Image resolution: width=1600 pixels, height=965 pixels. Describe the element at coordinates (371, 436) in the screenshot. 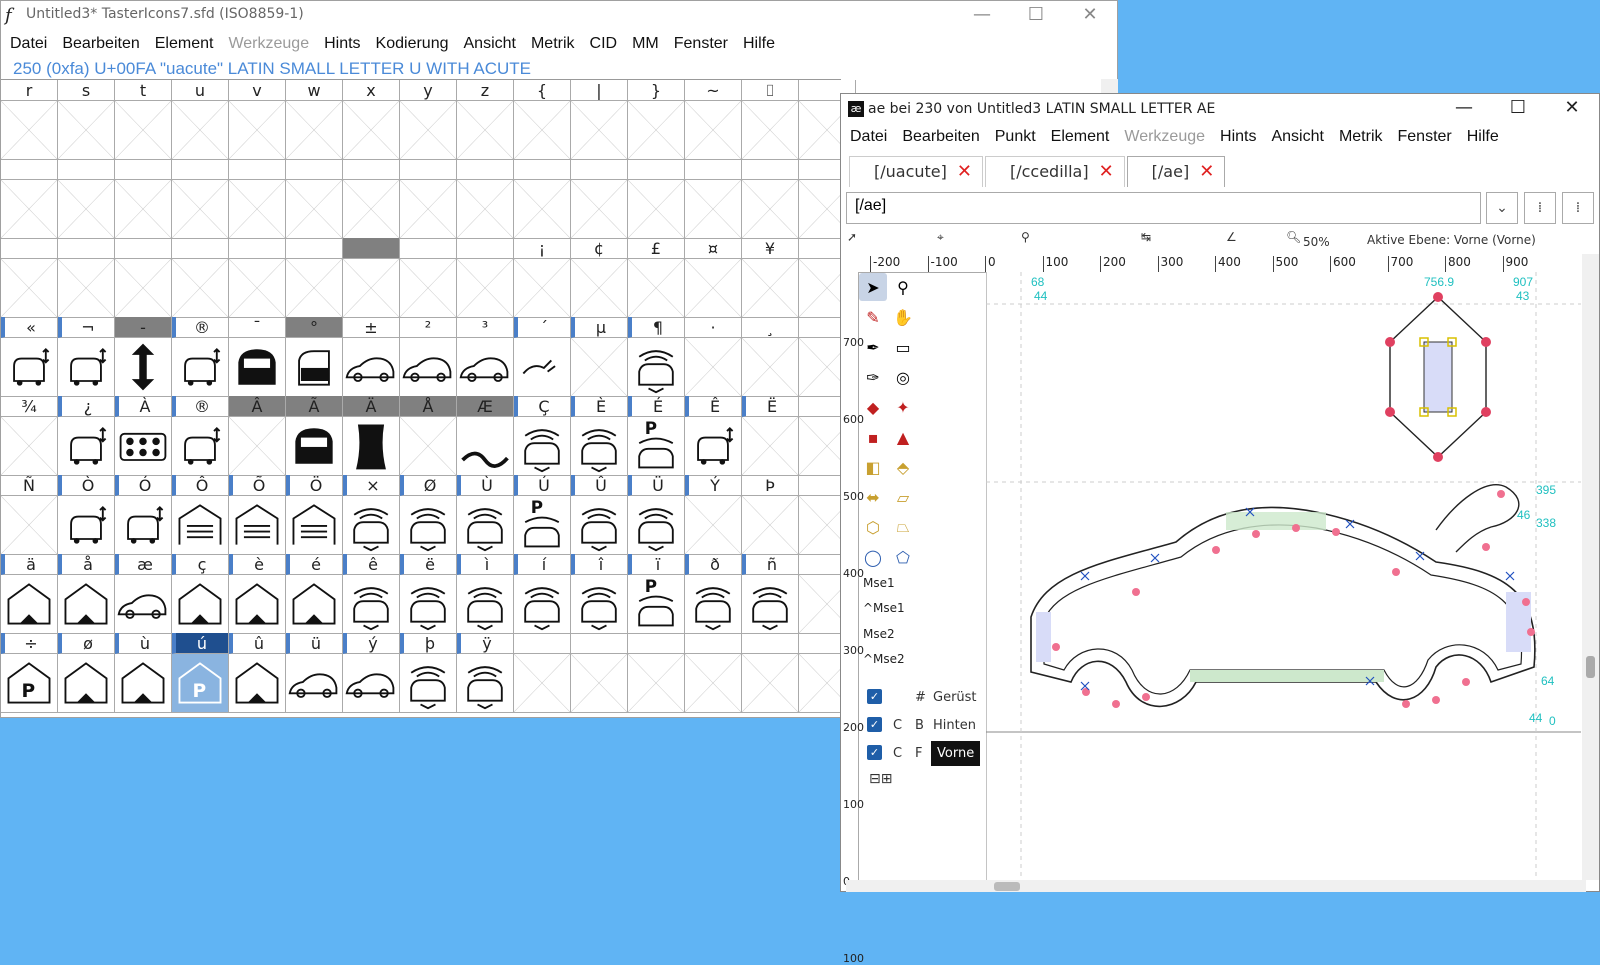

I see `glyph-cell: Ä` at that location.